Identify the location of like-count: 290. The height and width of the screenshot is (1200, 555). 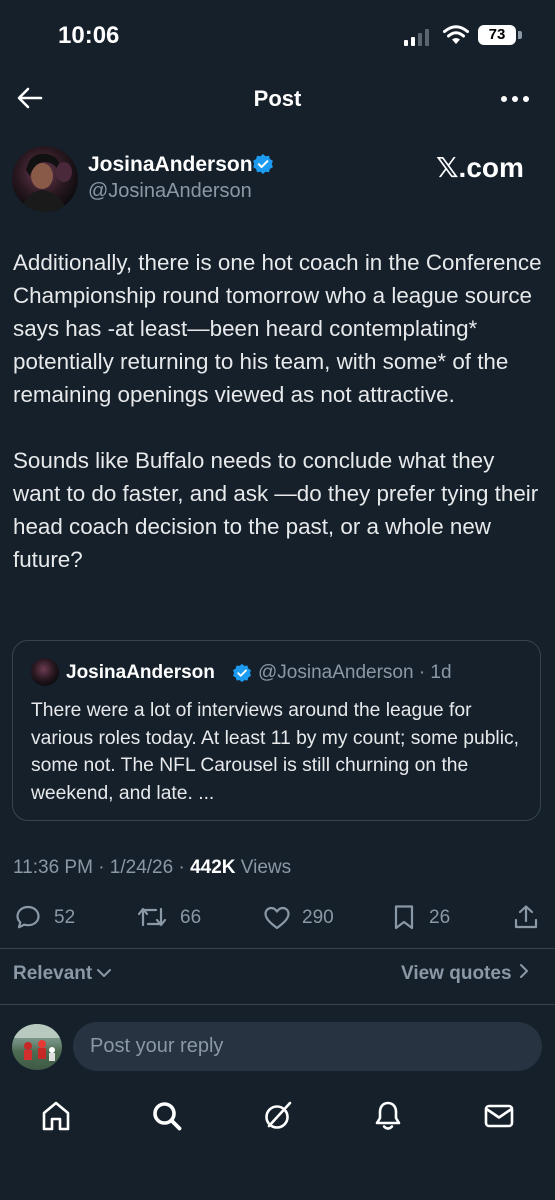
(318, 917).